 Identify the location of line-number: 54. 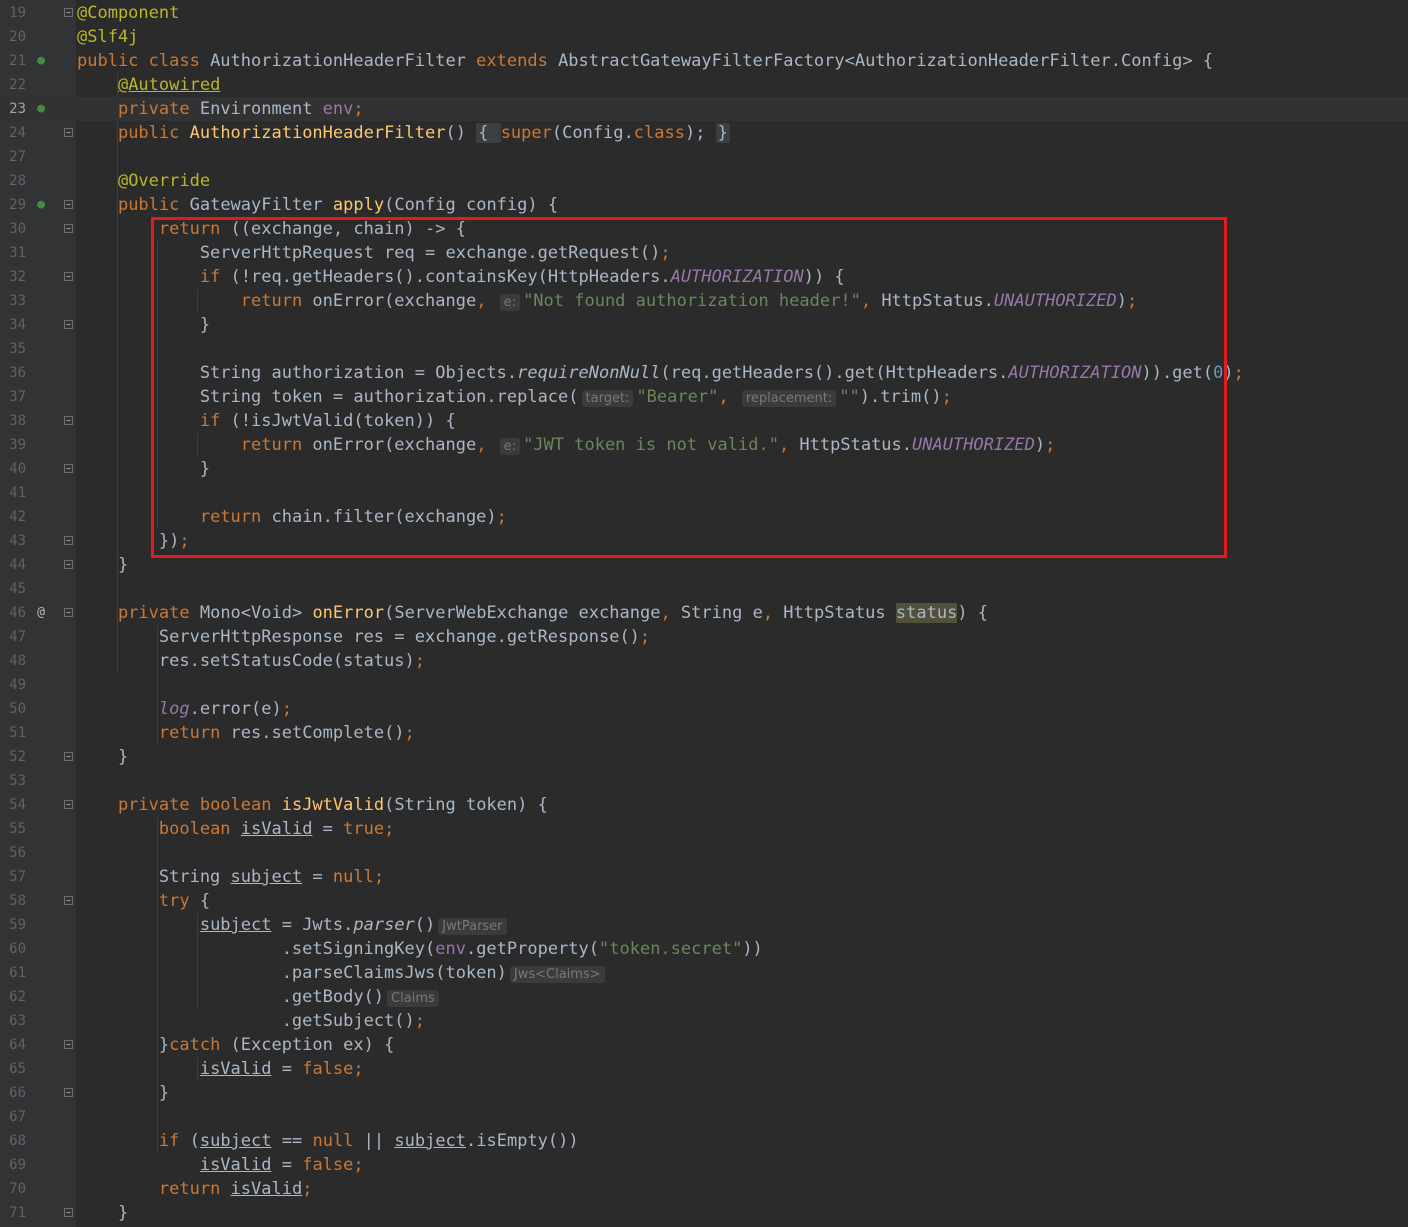
(13, 805).